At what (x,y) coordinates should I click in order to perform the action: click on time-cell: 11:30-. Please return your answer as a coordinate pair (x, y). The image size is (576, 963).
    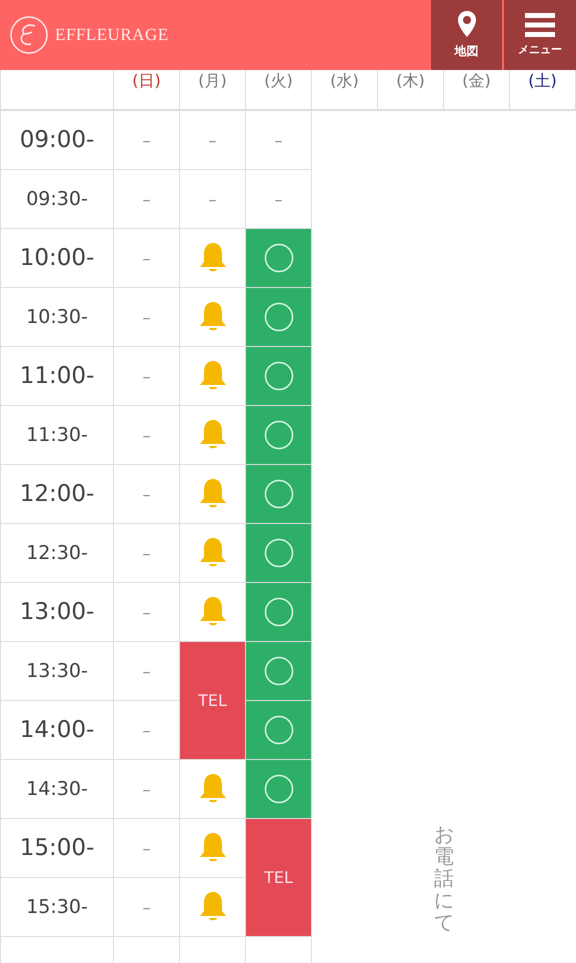
    Looking at the image, I should click on (57, 435).